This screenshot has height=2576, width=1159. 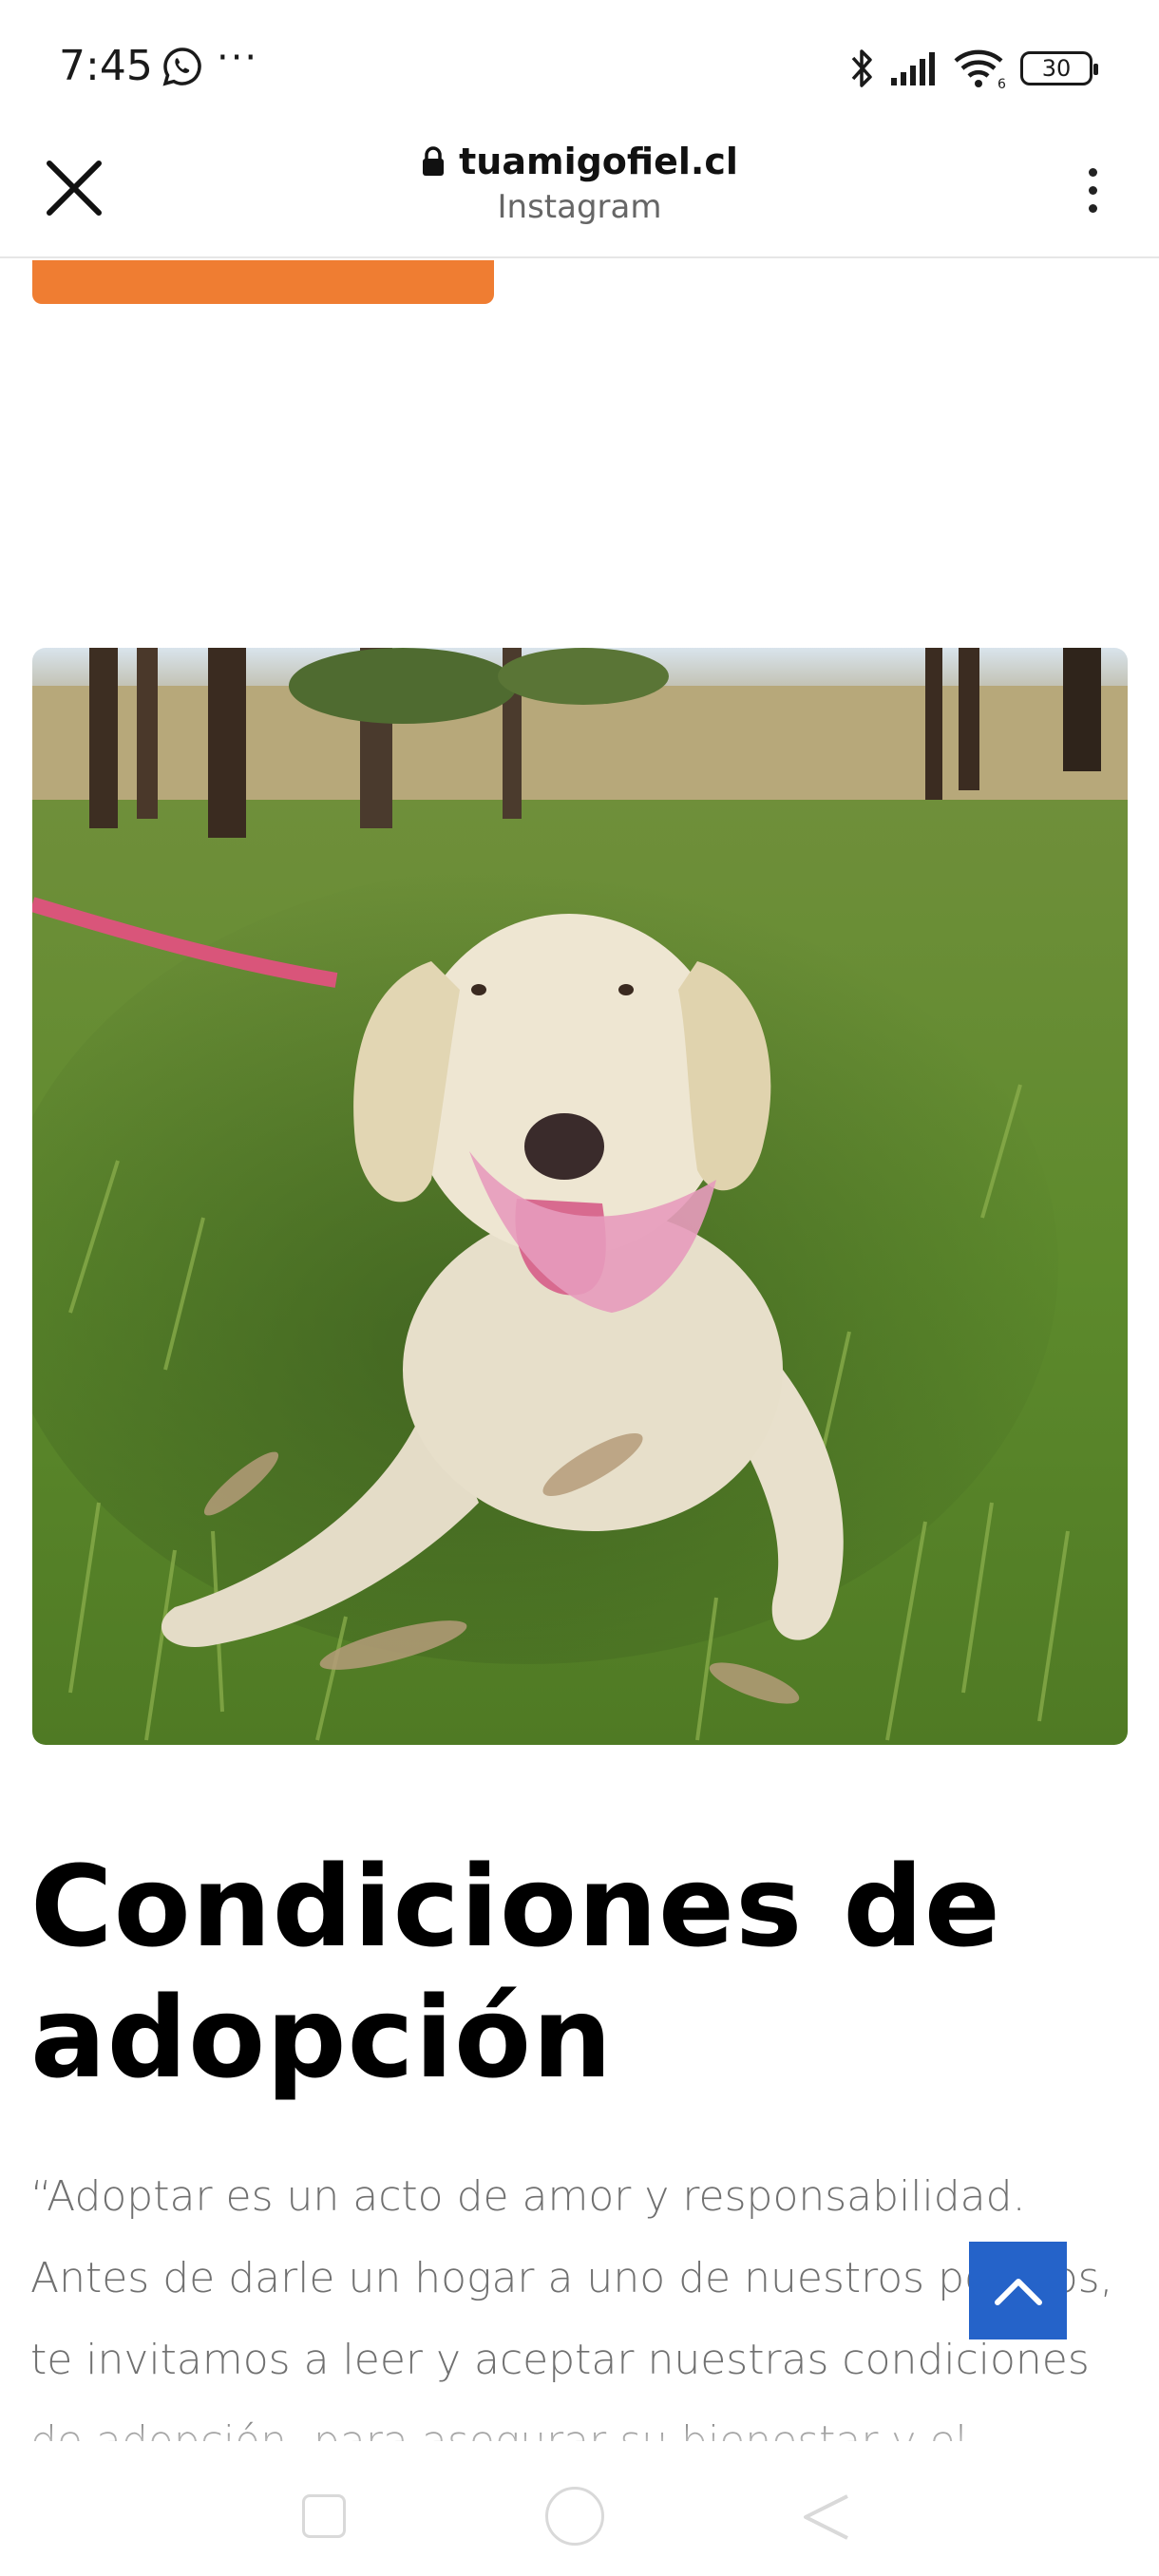 I want to click on whatsapp-icon, so click(x=181, y=66).